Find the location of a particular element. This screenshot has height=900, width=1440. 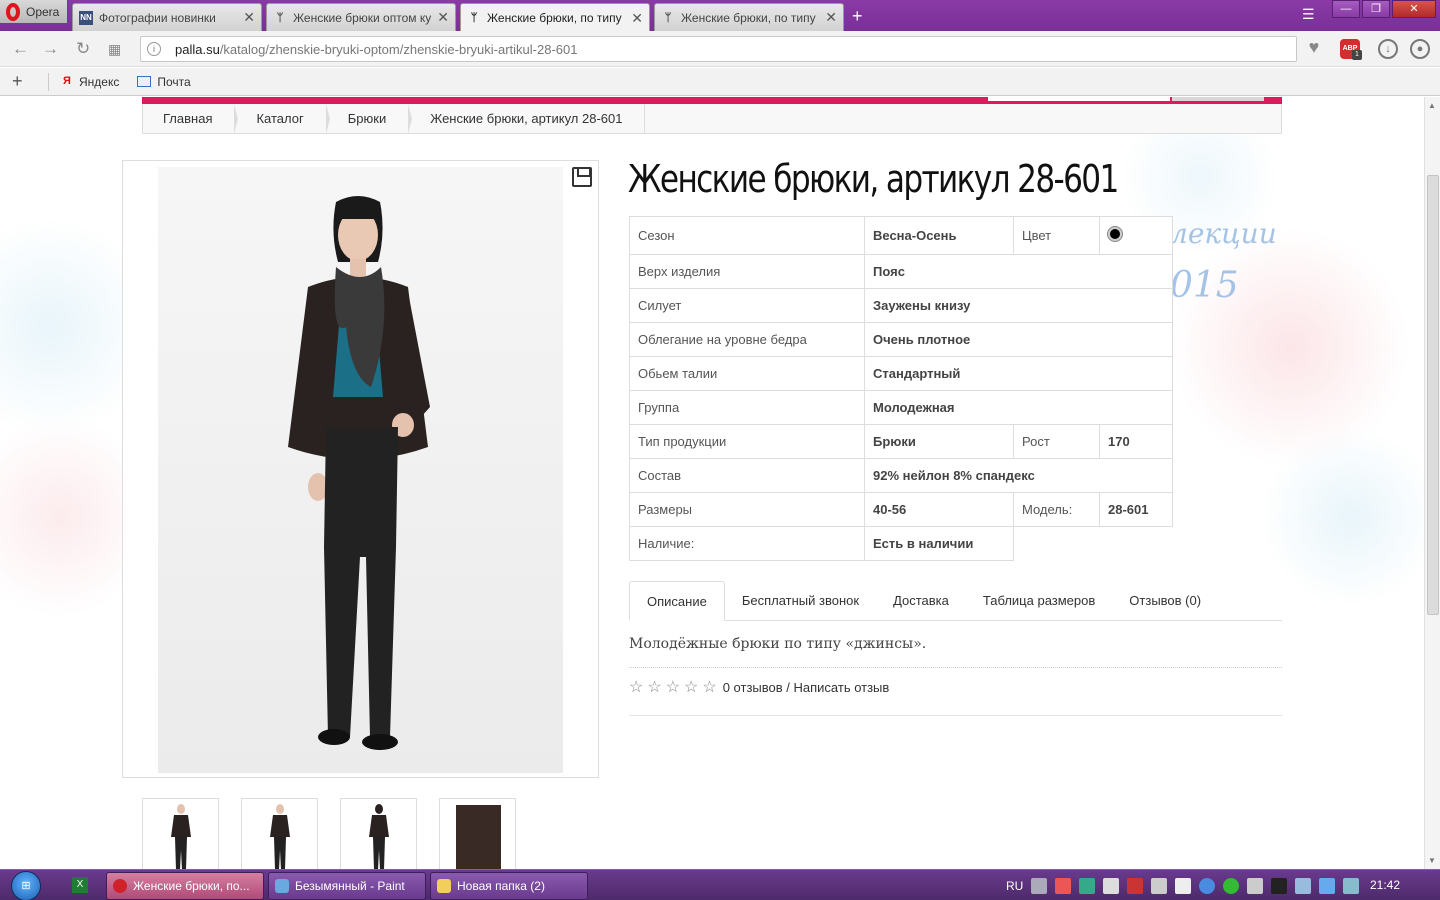

volume-icon is located at coordinates (1255, 885).